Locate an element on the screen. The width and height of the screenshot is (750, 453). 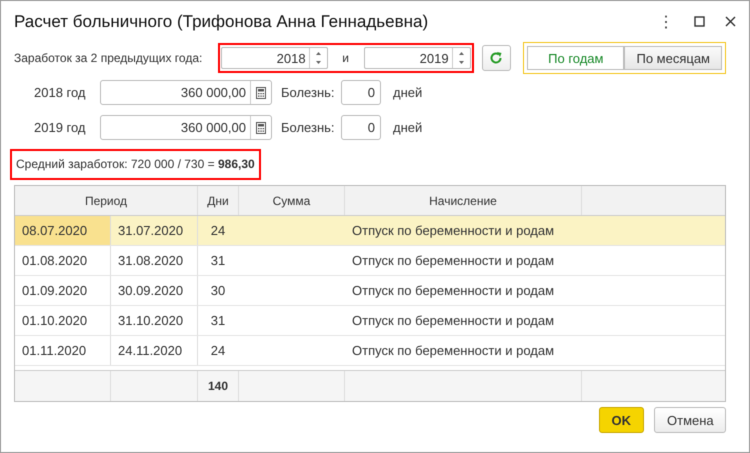
refresh-icon is located at coordinates (496, 58).